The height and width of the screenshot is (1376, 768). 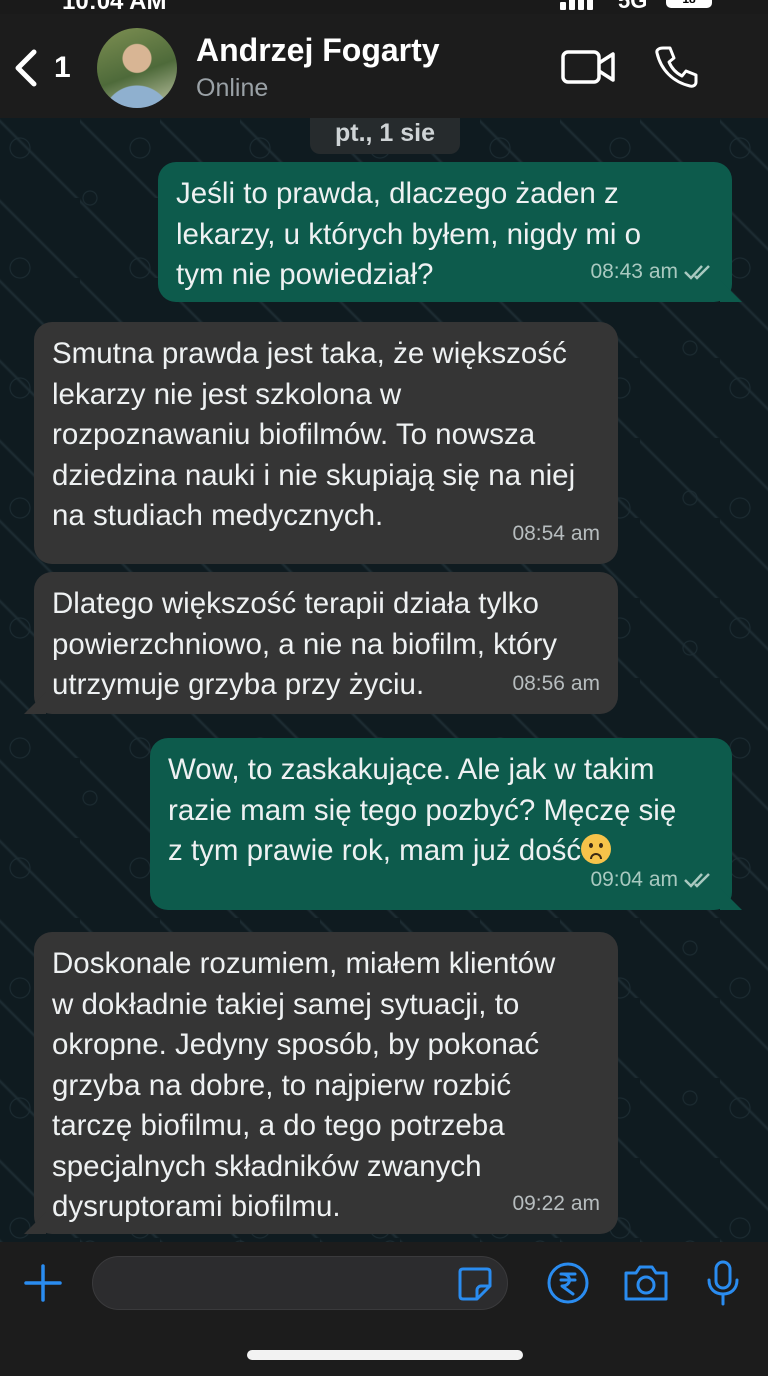 What do you see at coordinates (137, 68) in the screenshot?
I see `avatar` at bounding box center [137, 68].